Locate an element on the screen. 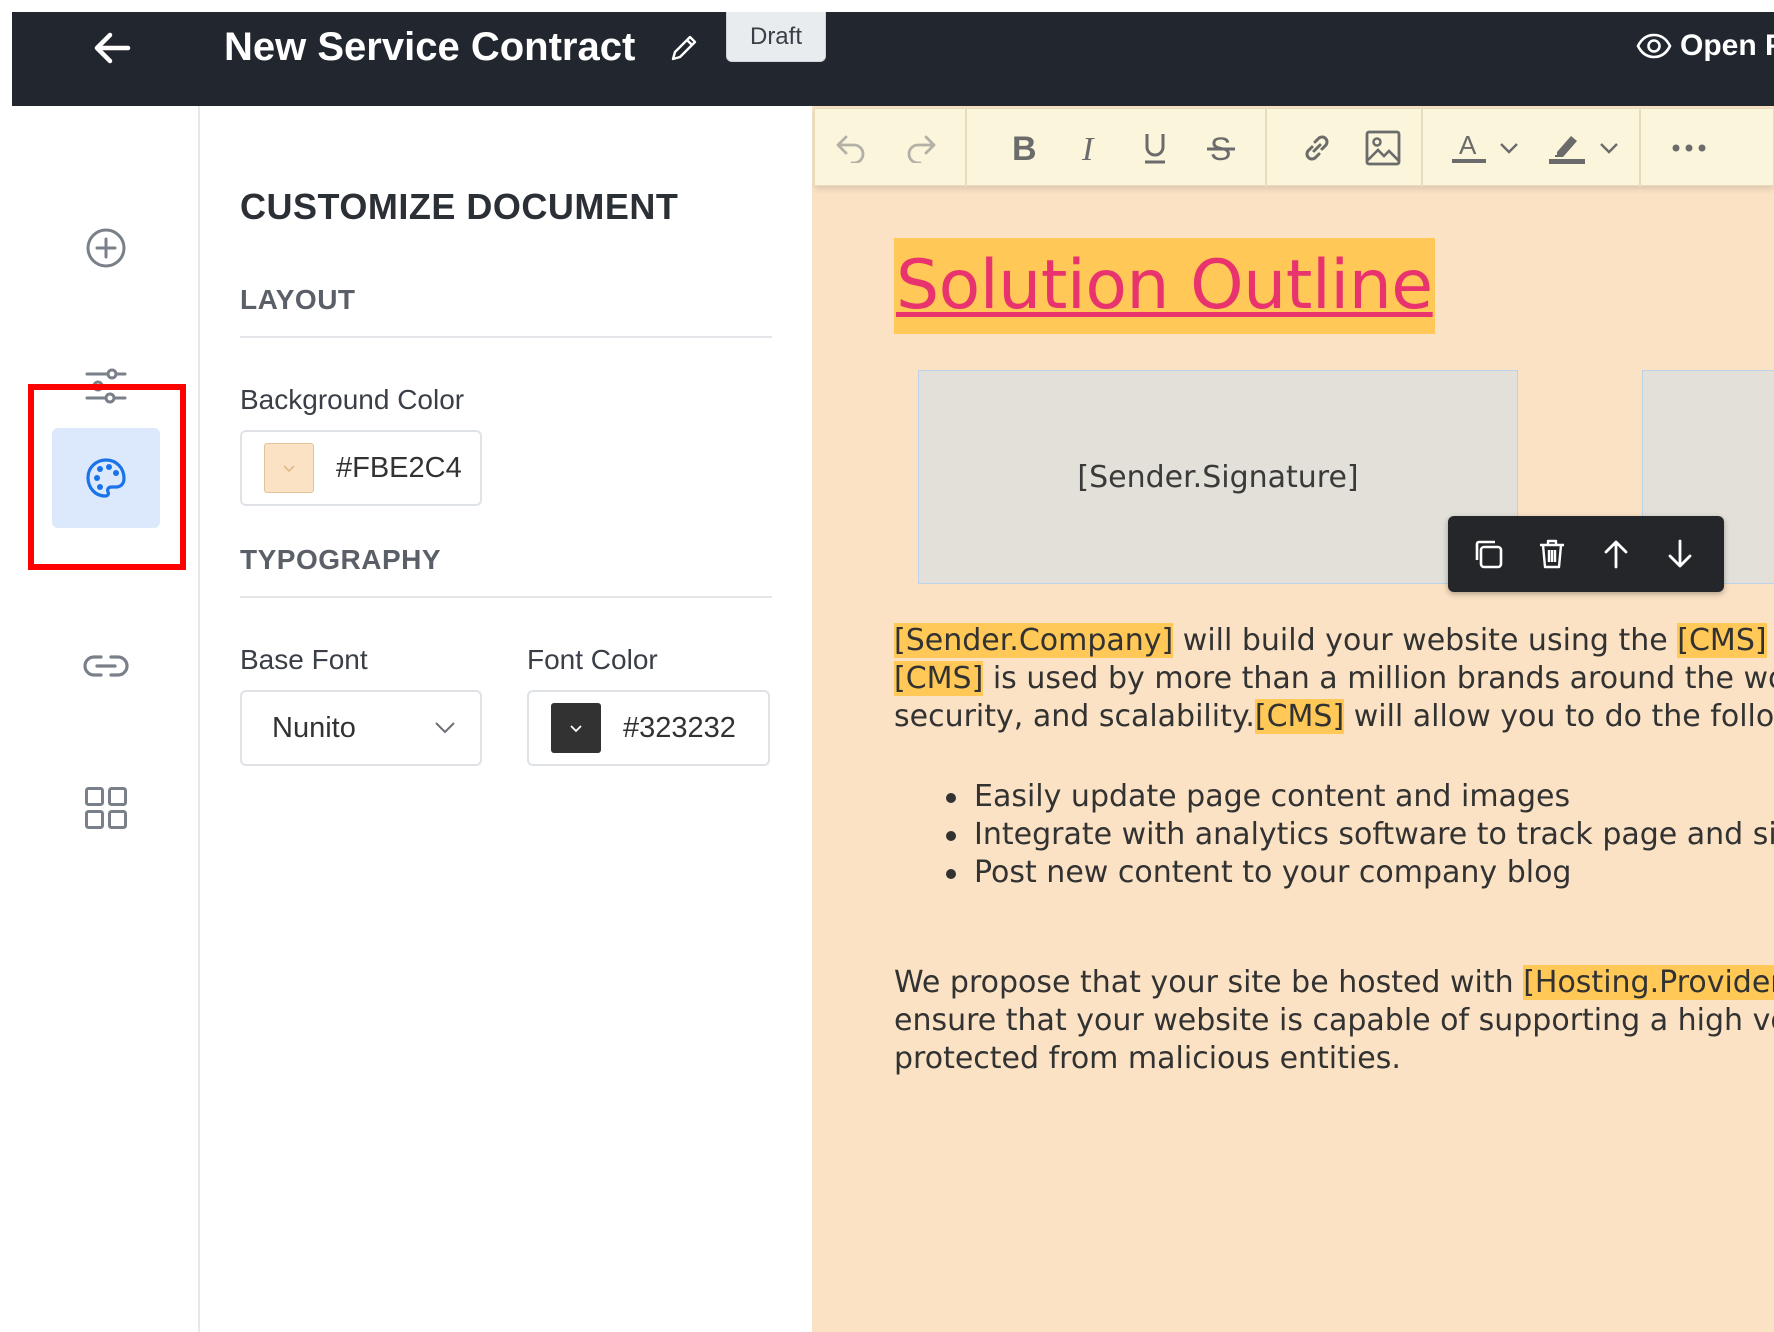  rail-blocks-button is located at coordinates (106, 808).